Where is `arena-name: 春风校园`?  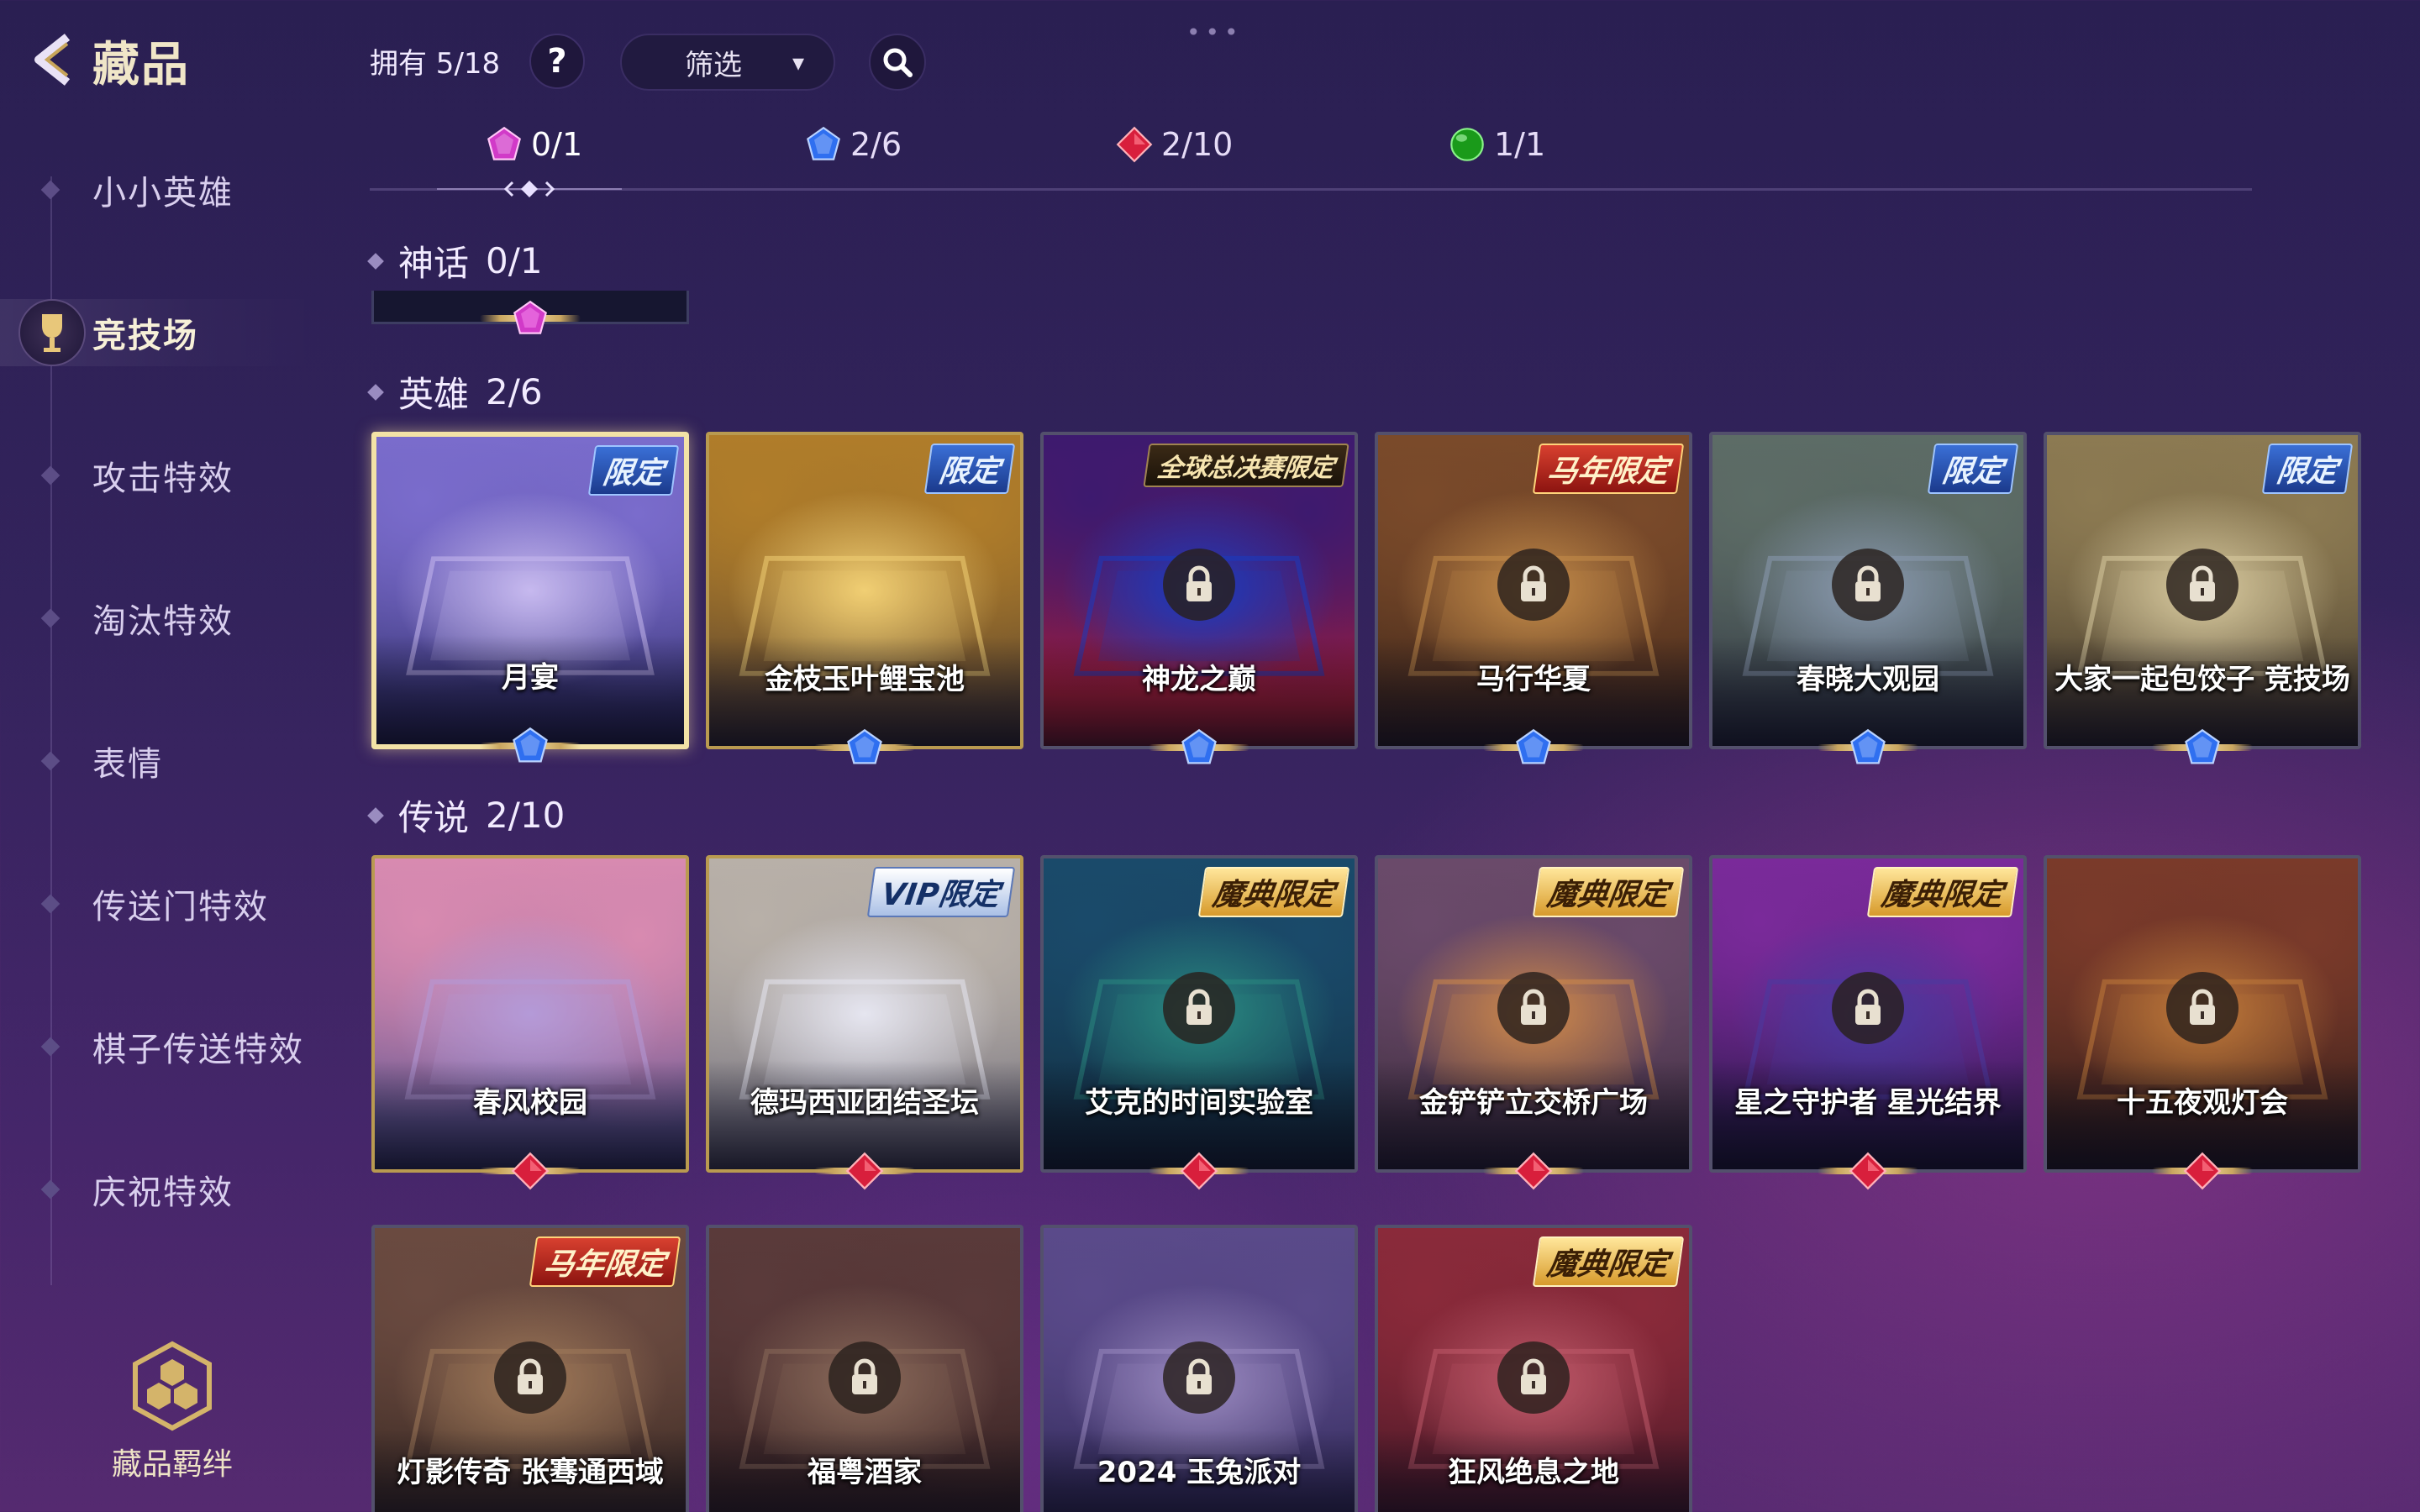
arena-name: 春风校园 is located at coordinates (530, 1103).